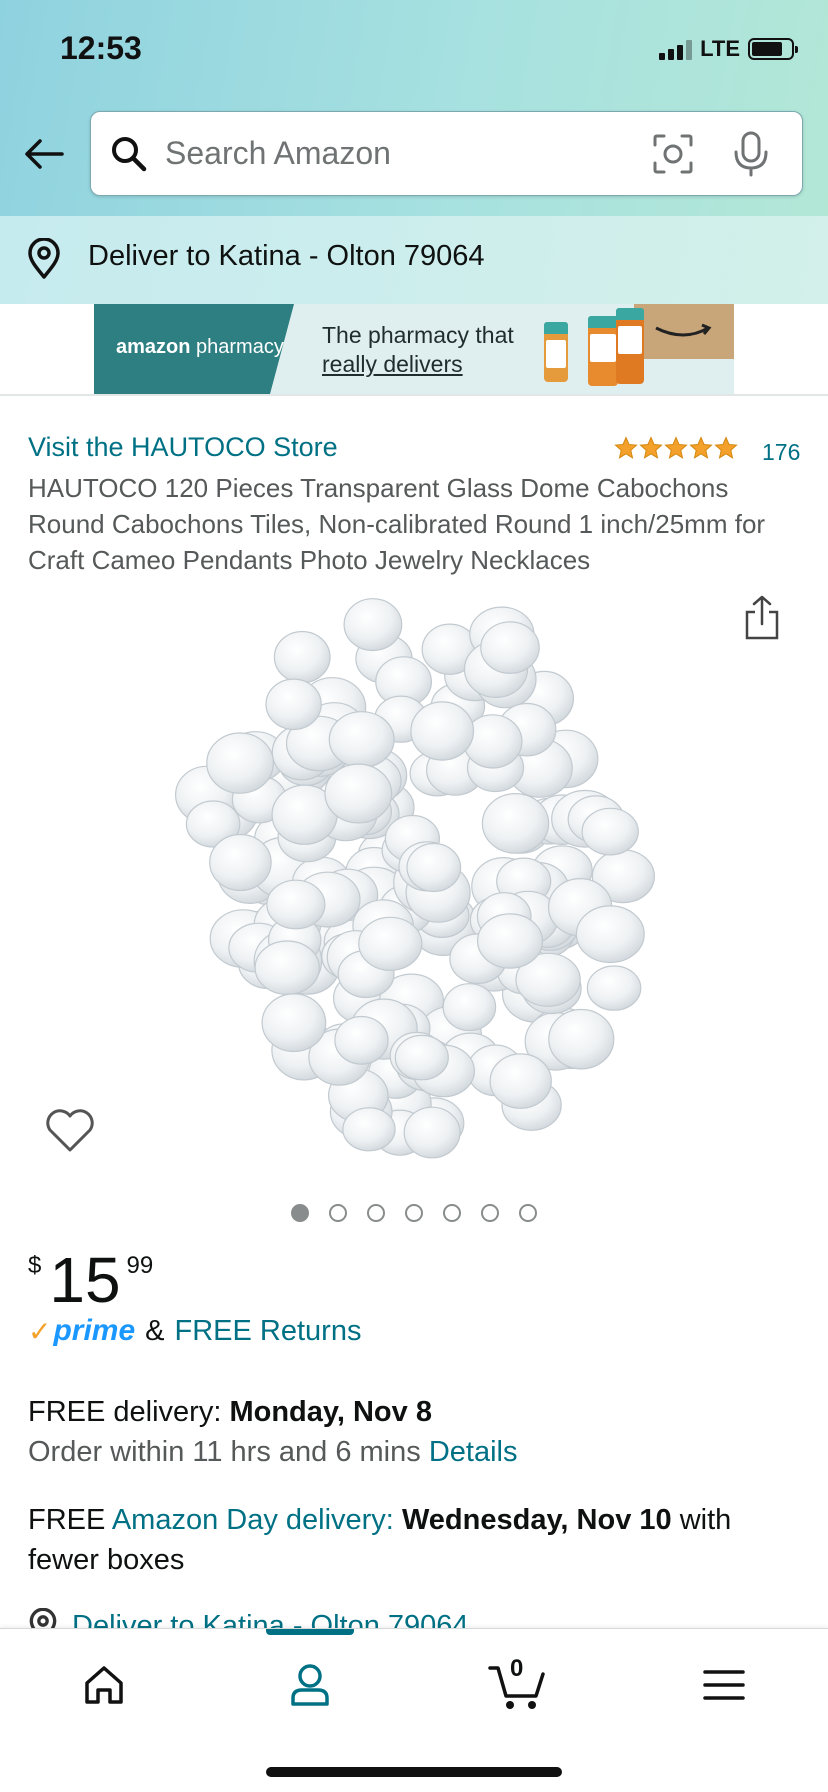 This screenshot has width=828, height=1792. I want to click on search-bar, so click(446, 153).